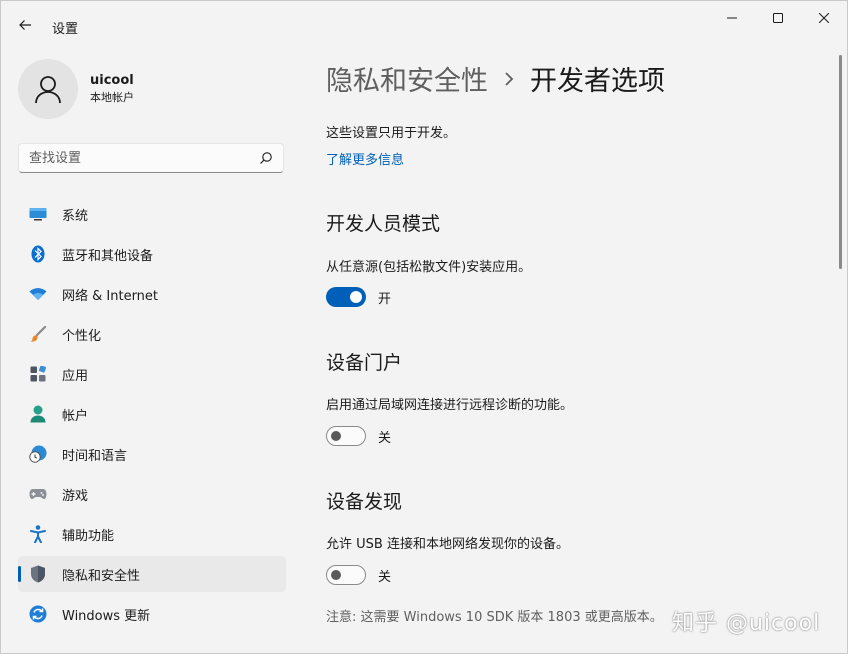 The height and width of the screenshot is (654, 848). What do you see at coordinates (75, 416) in the screenshot?
I see `sidebar-item-label: 帐户` at bounding box center [75, 416].